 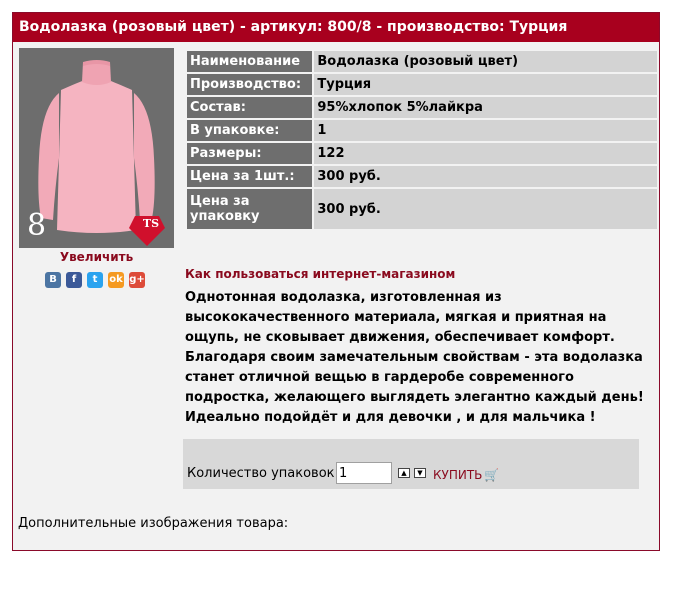 I want to click on buy-button: КУПИТЬ 🛒, so click(x=466, y=475).